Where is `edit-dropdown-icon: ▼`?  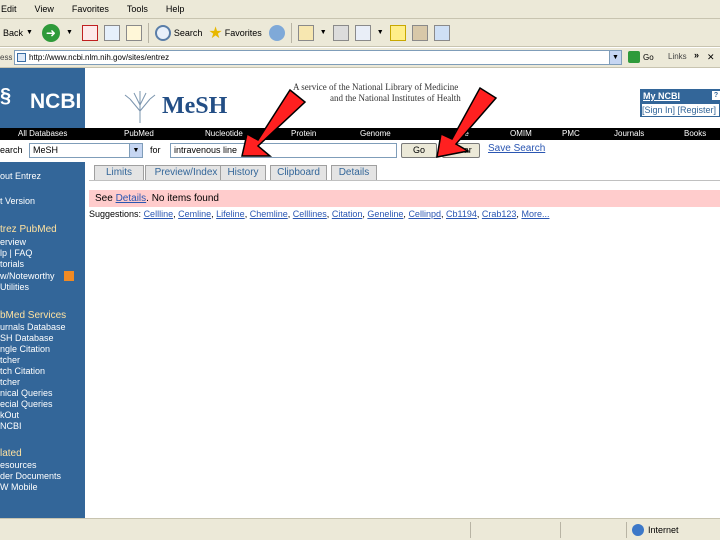
edit-dropdown-icon: ▼ is located at coordinates (380, 32).